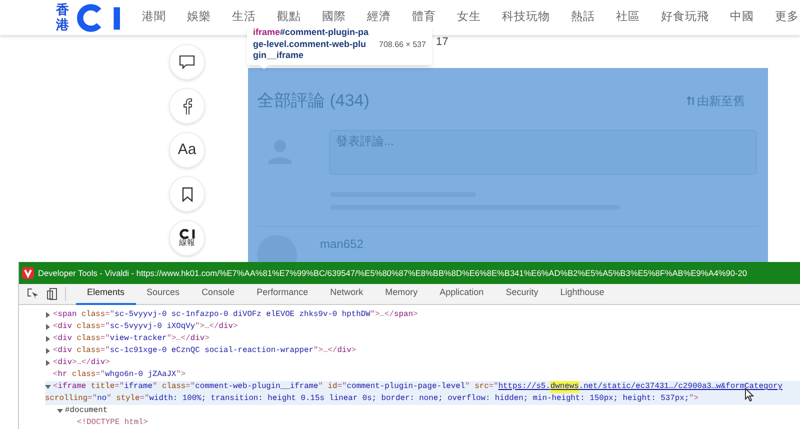  What do you see at coordinates (33, 294) in the screenshot?
I see `inspect-icon` at bounding box center [33, 294].